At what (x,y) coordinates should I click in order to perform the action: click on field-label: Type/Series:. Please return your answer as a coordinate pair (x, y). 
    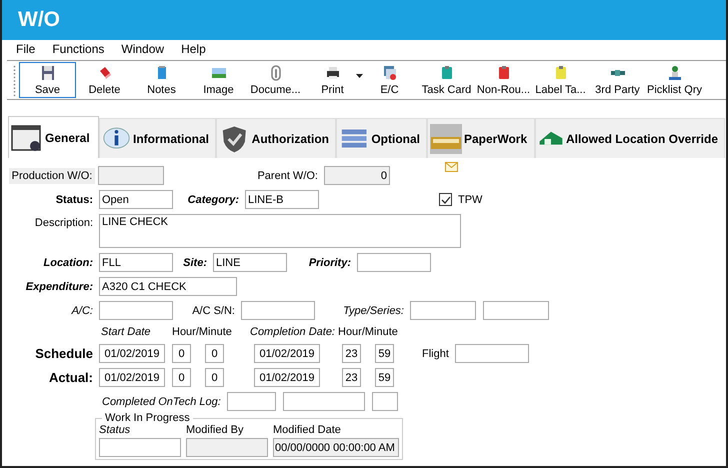
    Looking at the image, I should click on (373, 310).